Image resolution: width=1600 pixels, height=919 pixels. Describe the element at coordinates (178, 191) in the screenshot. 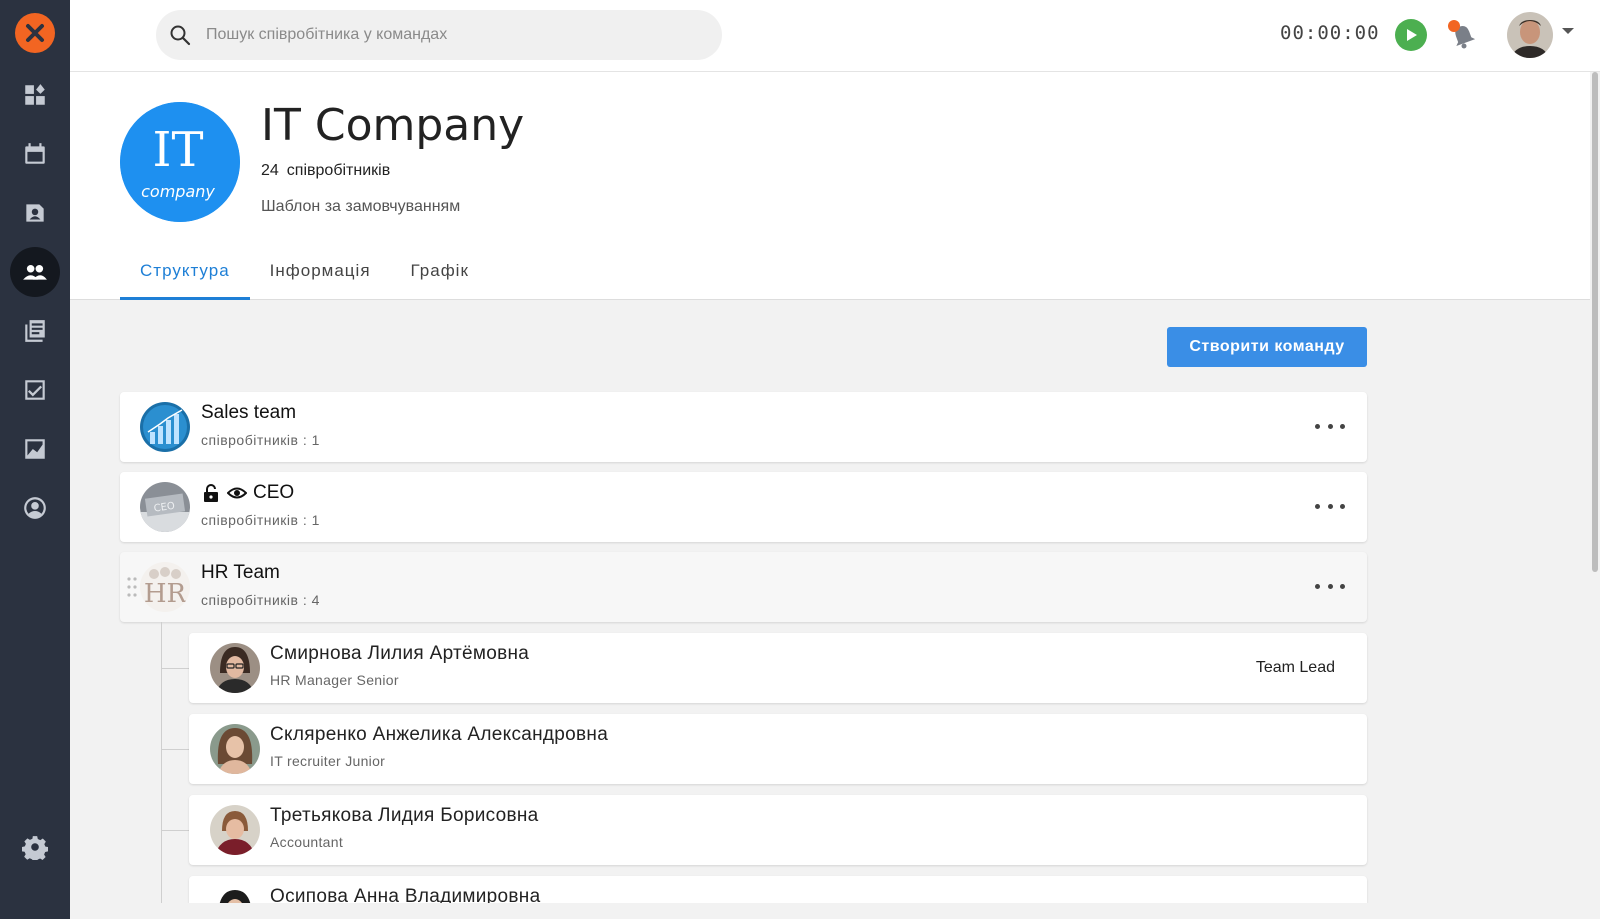

I see `logo-text-bottom: company` at that location.